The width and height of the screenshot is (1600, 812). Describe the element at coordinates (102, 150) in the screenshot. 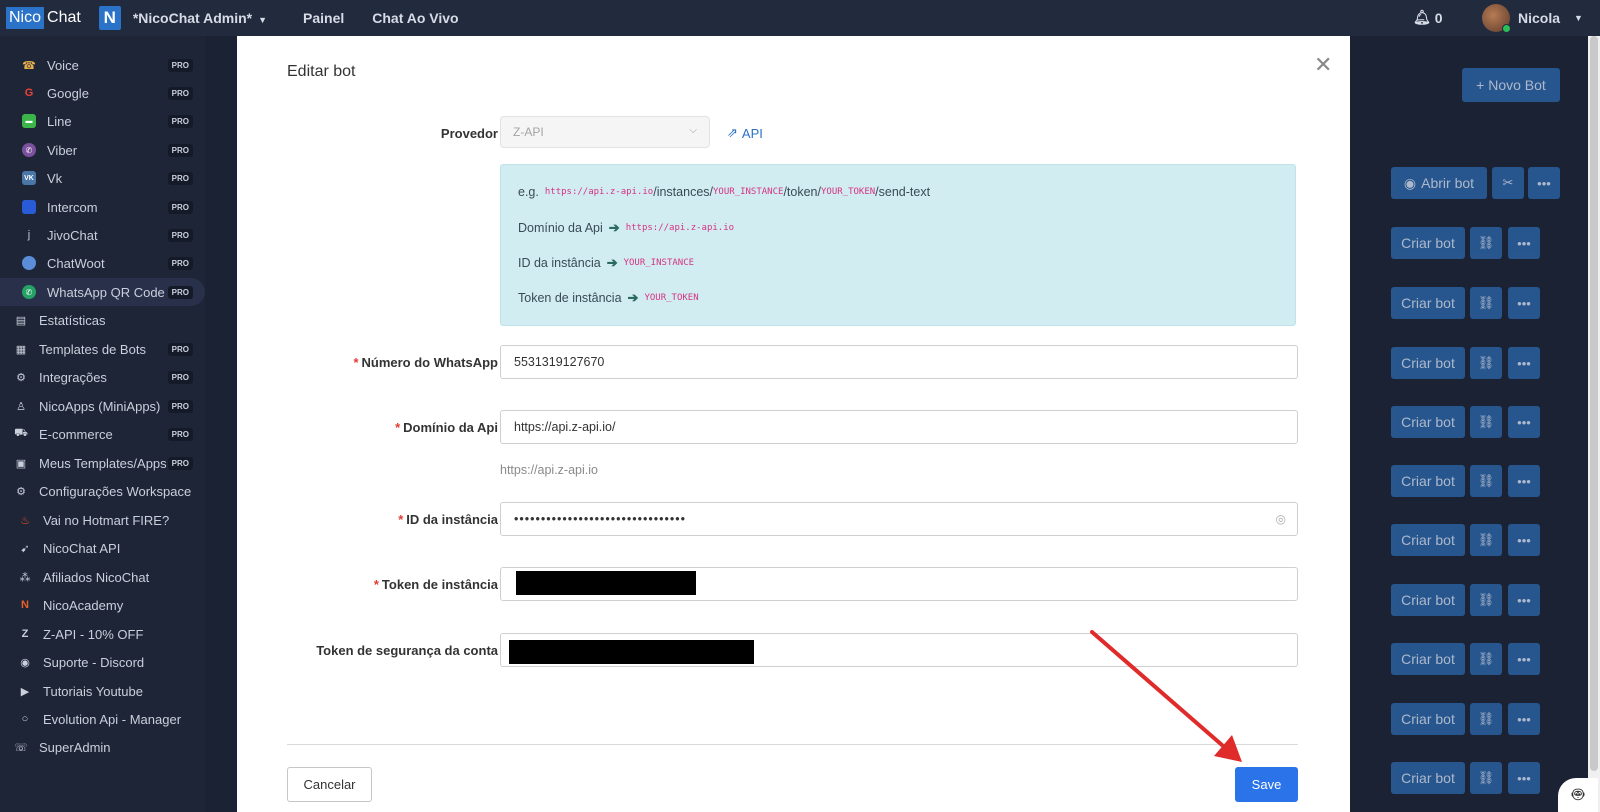

I see `sidebar-item-viber: ✆ Viber PRO` at that location.